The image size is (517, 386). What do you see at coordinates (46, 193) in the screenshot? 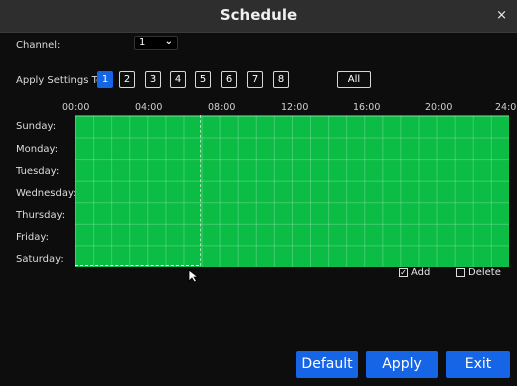
I see `day-label-wednesday: Wednesday:` at bounding box center [46, 193].